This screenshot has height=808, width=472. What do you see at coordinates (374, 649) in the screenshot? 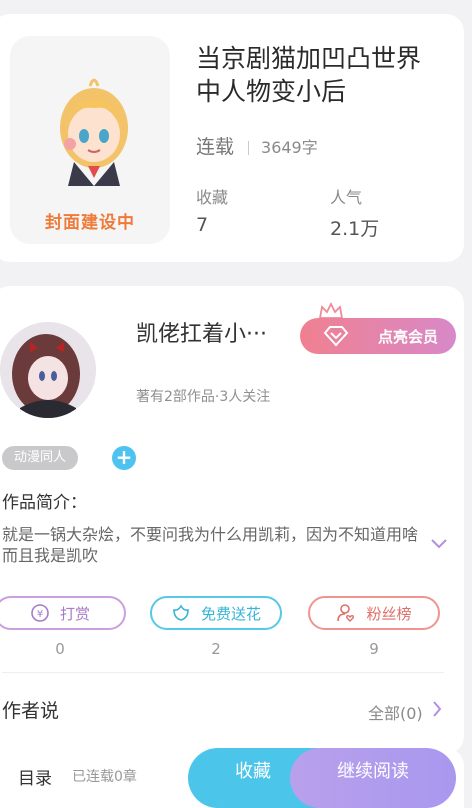
I see `fan-count: 9` at bounding box center [374, 649].